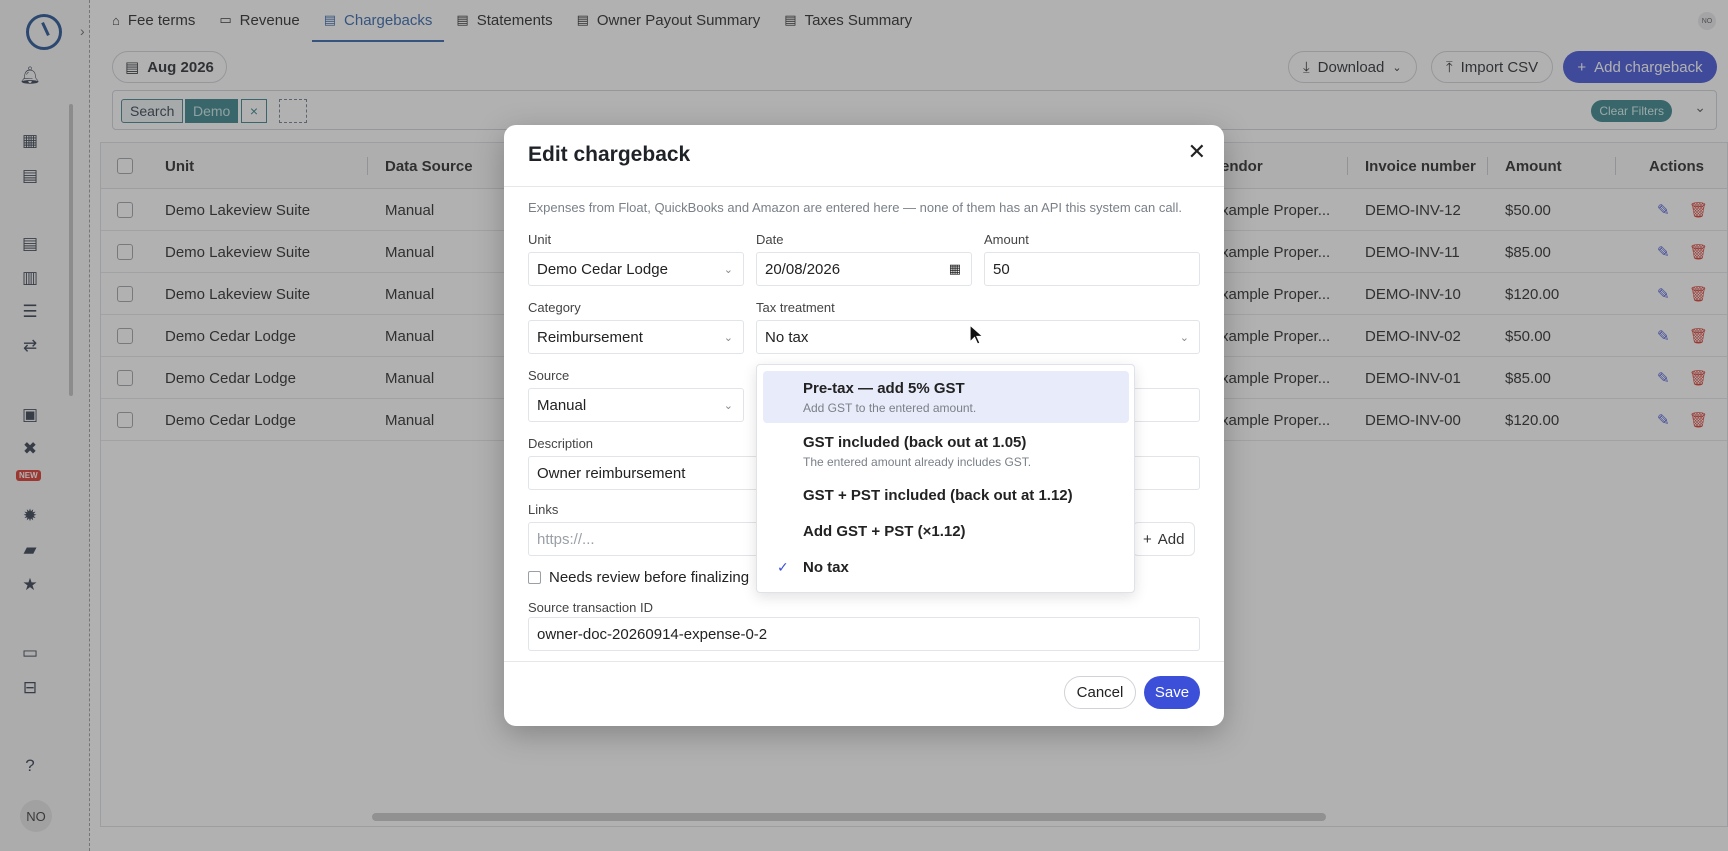 Image resolution: width=1728 pixels, height=851 pixels. Describe the element at coordinates (1172, 692) in the screenshot. I see `save-button: Save` at that location.